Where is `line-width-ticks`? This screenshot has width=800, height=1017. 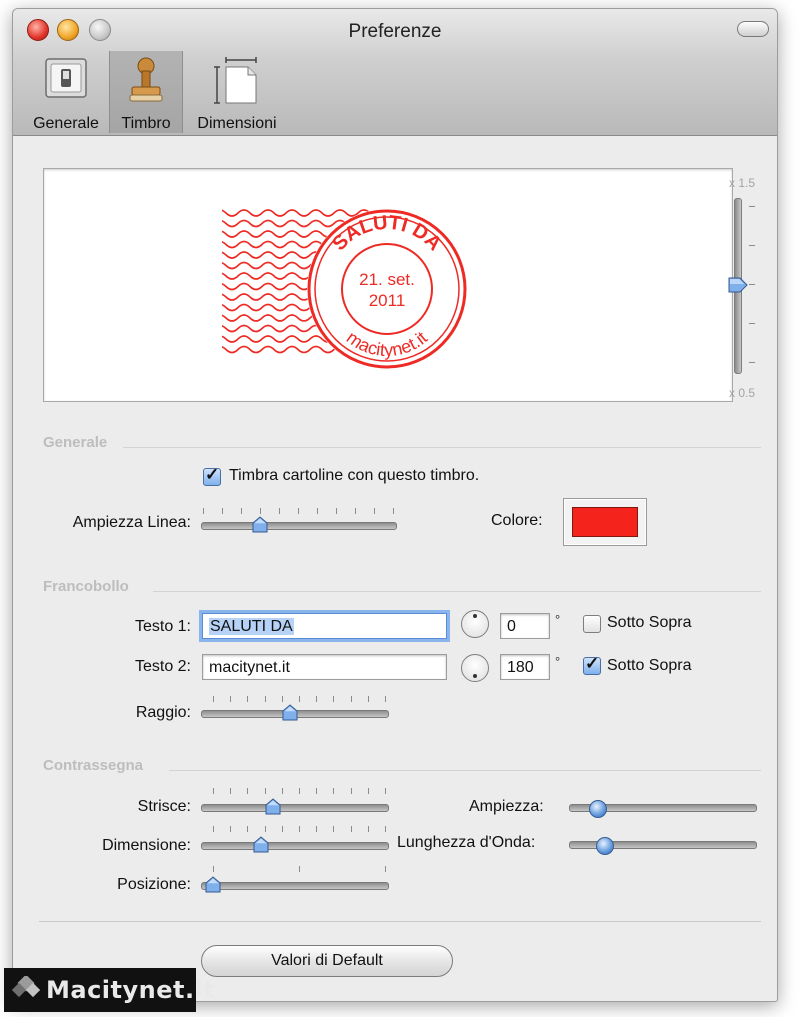 line-width-ticks is located at coordinates (298, 511).